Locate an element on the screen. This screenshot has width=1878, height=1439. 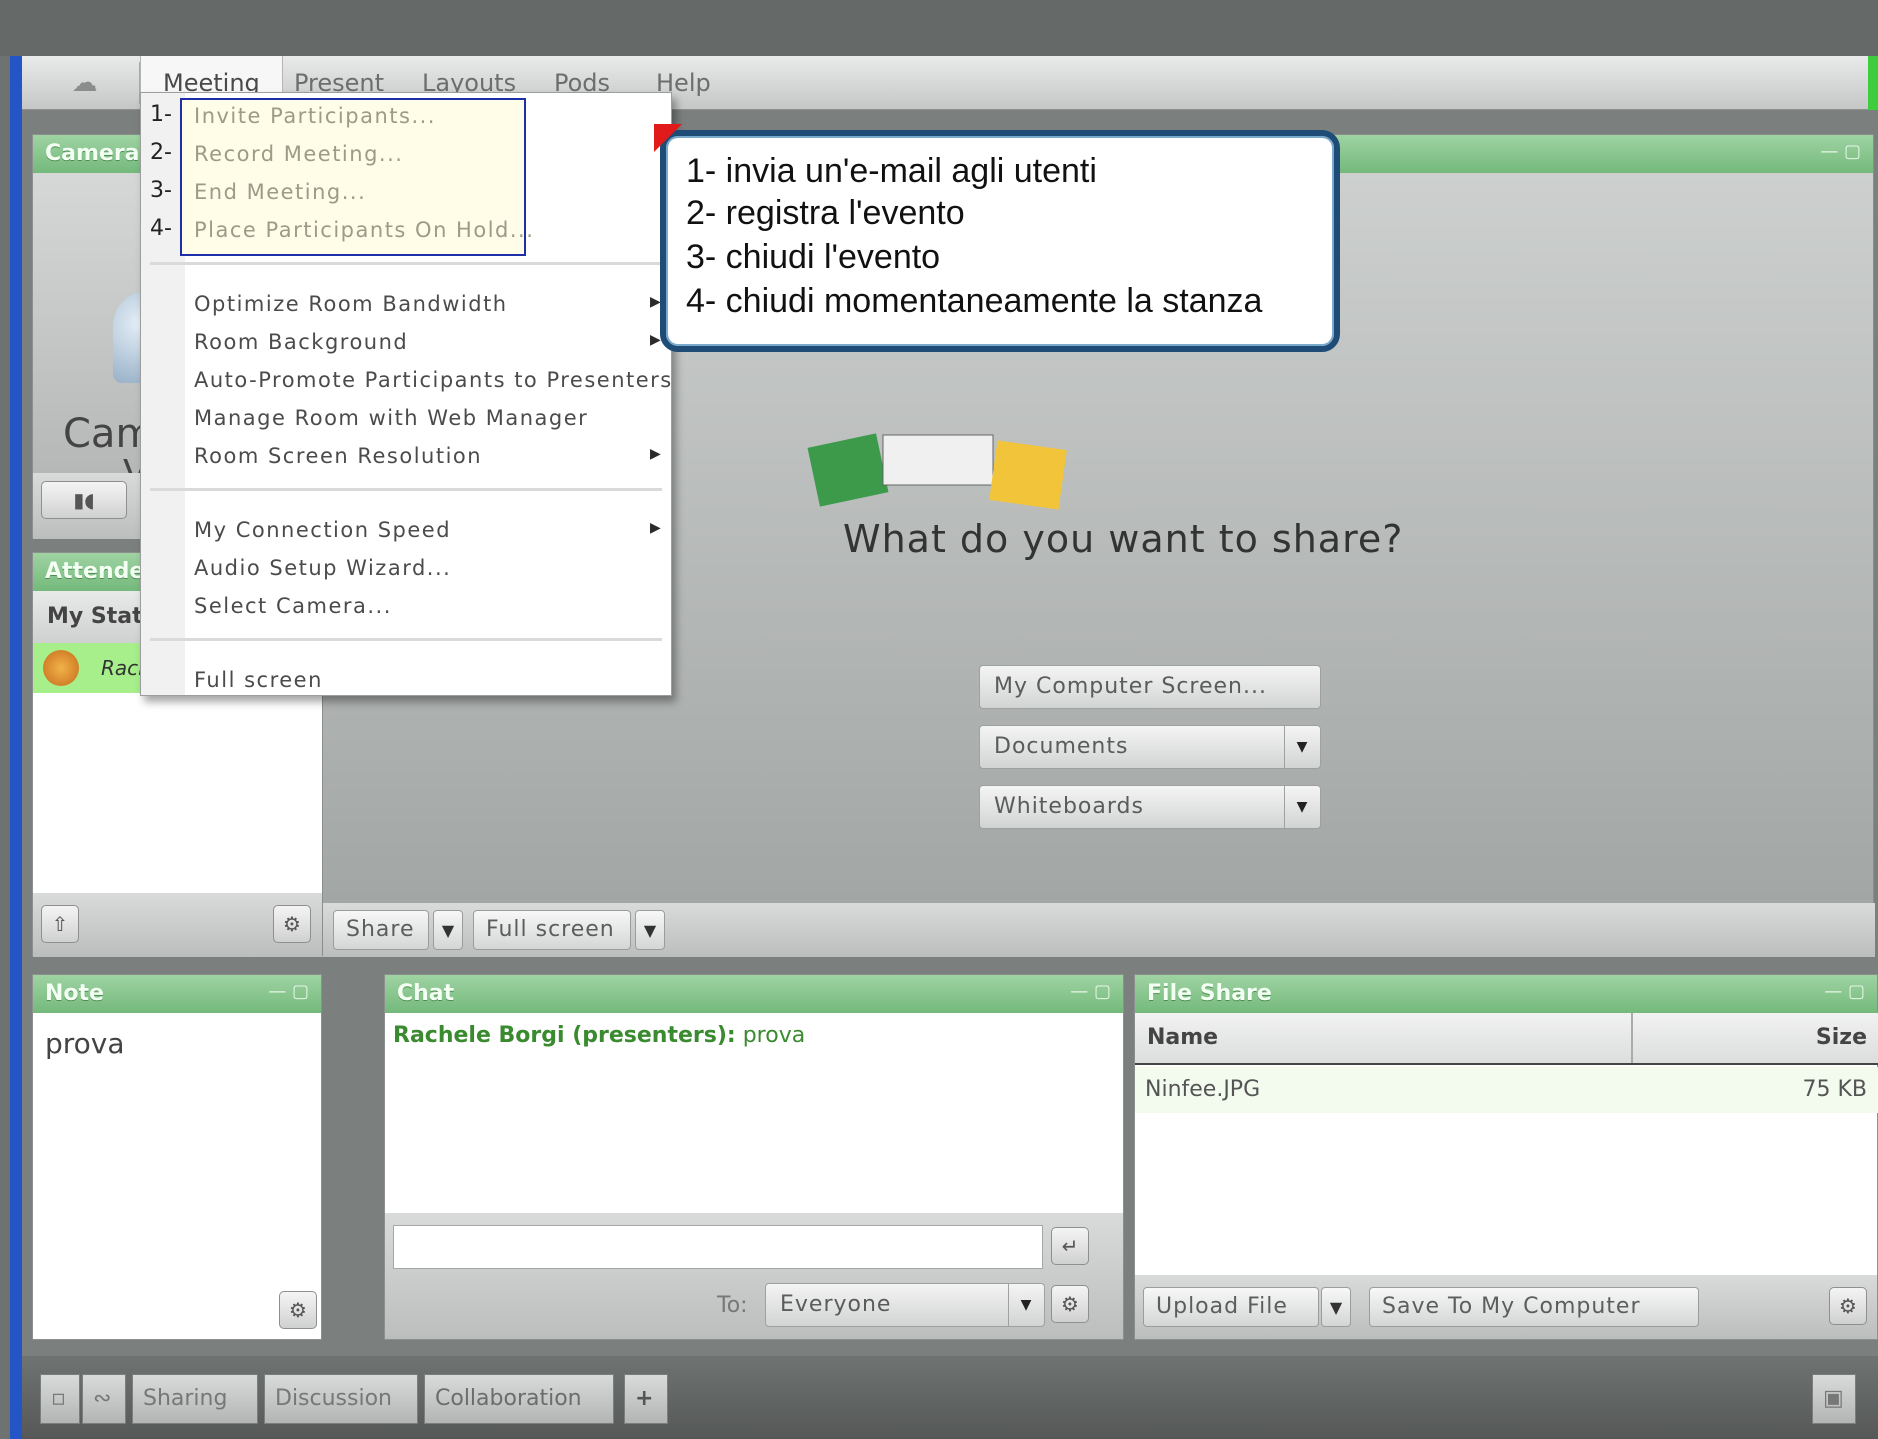
pod-title: Chat is located at coordinates (754, 994).